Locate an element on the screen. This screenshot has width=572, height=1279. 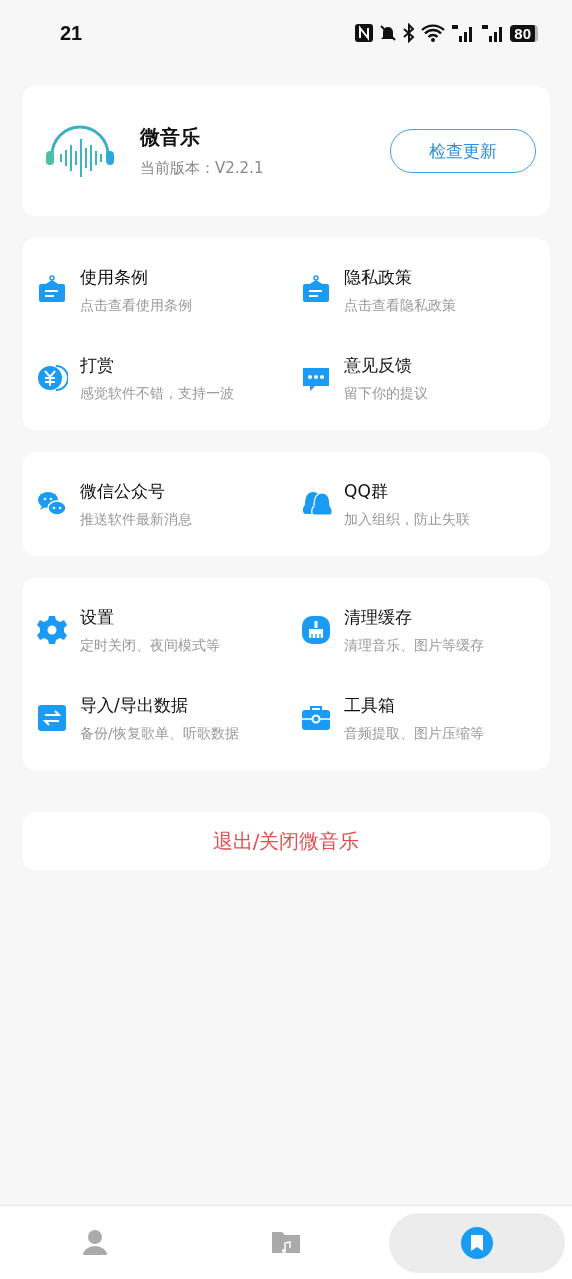
menu-item: 清理缓存 清理音乐、图片等缓存 is located at coordinates (418, 630).